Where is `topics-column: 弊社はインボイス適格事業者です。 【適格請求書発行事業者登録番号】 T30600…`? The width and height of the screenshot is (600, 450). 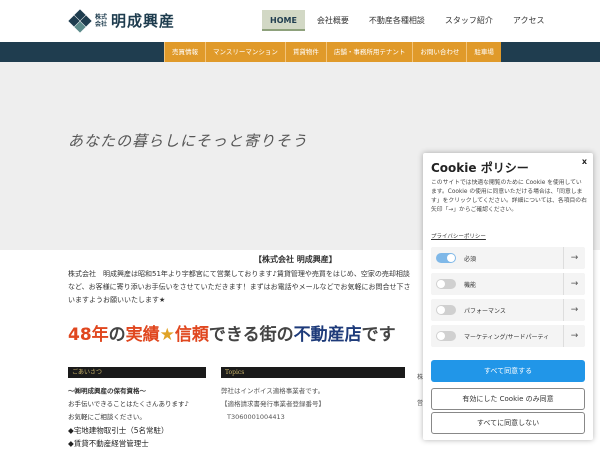
topics-column: 弊社はインボイス適格事業者です。 【適格請求書発行事業者登録番号】 T30600… is located at coordinates (316, 404).